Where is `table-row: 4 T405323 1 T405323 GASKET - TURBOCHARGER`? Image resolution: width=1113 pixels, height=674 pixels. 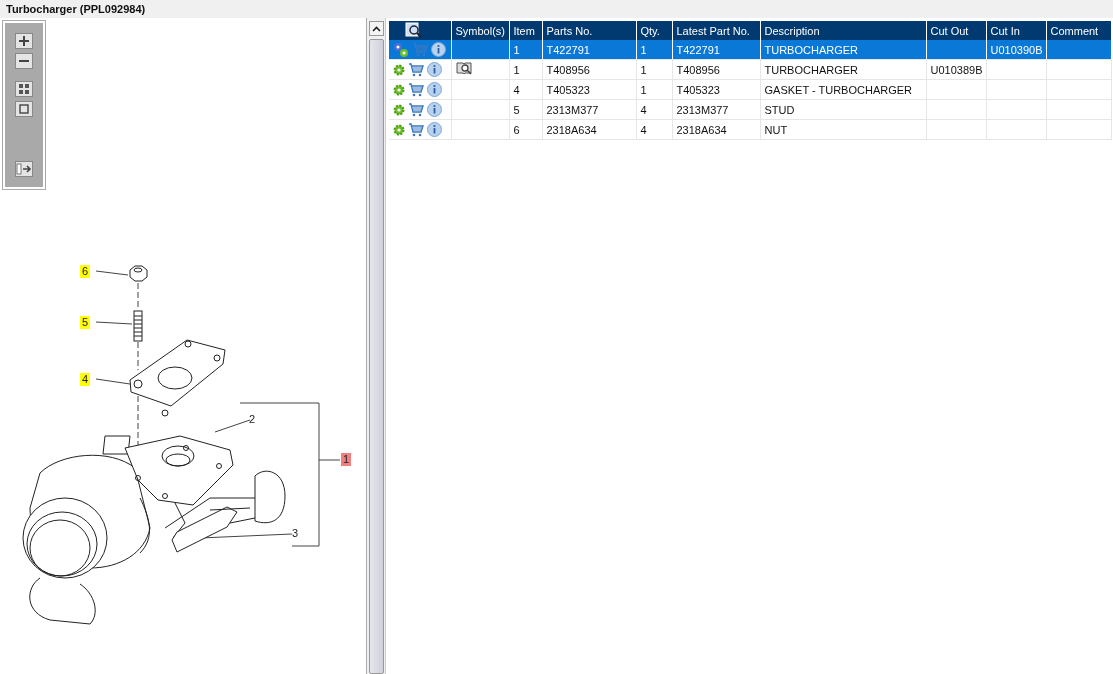
table-row: 4 T405323 1 T405323 GASKET - TURBOCHARGER is located at coordinates (750, 89).